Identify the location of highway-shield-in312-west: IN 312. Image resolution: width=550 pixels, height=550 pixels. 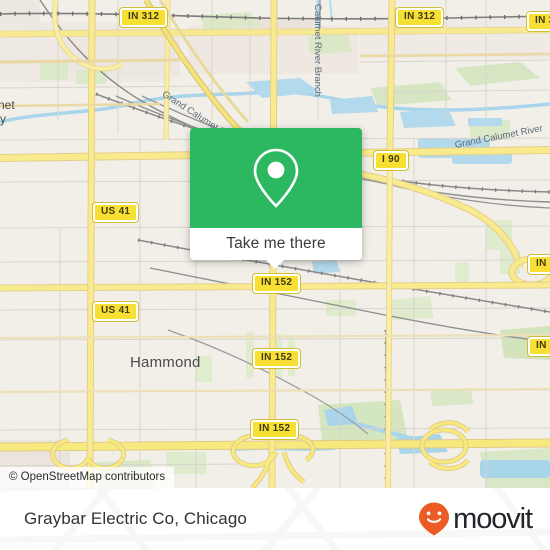
(144, 17).